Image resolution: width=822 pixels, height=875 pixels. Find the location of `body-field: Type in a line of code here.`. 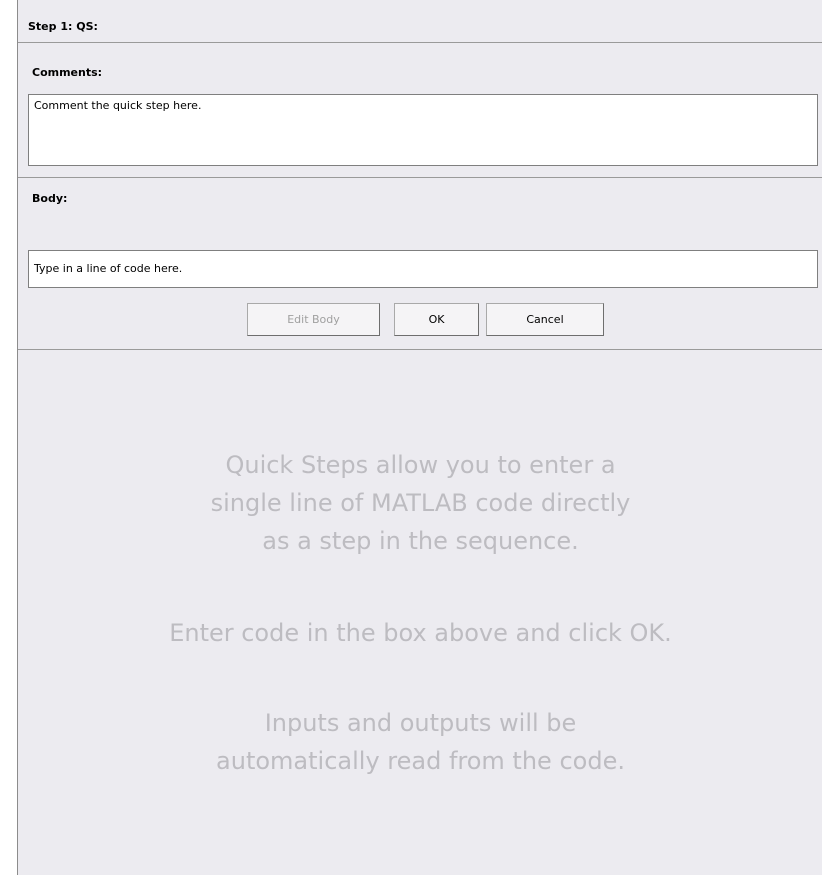

body-field: Type in a line of code here. is located at coordinates (423, 269).